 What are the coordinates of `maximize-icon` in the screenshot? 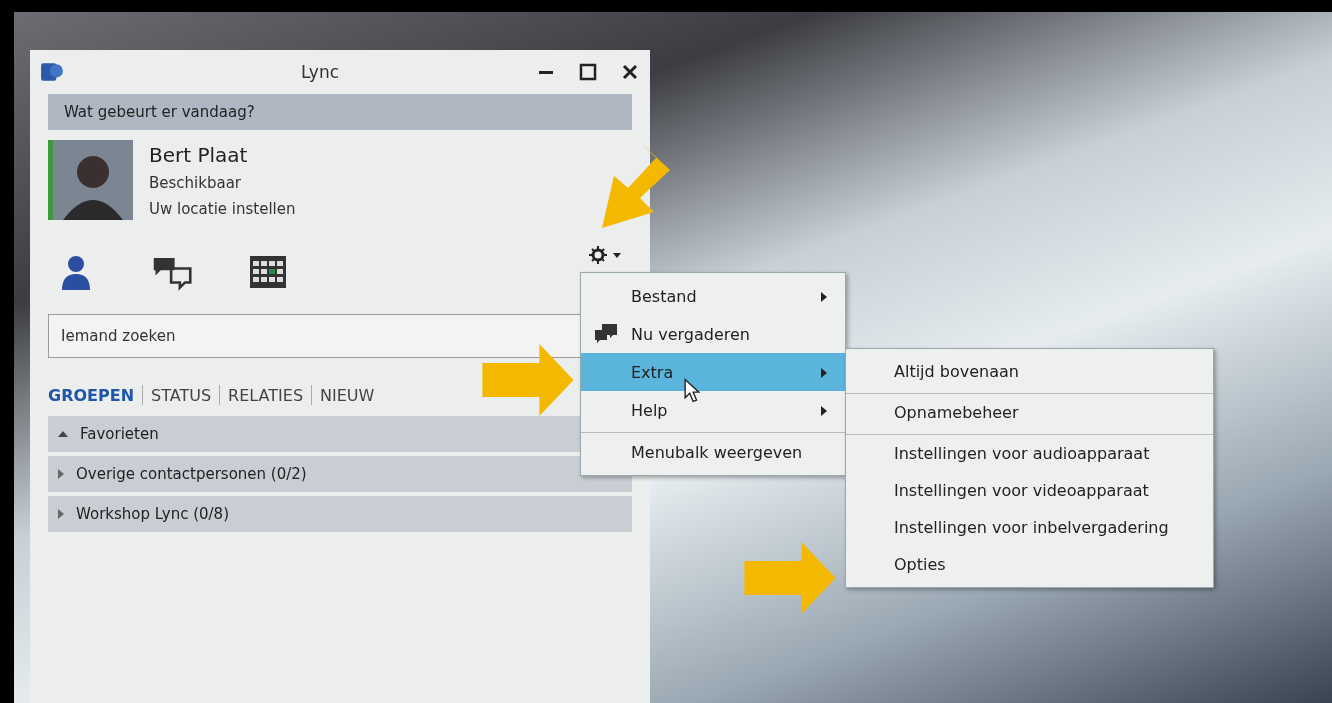 It's located at (588, 72).